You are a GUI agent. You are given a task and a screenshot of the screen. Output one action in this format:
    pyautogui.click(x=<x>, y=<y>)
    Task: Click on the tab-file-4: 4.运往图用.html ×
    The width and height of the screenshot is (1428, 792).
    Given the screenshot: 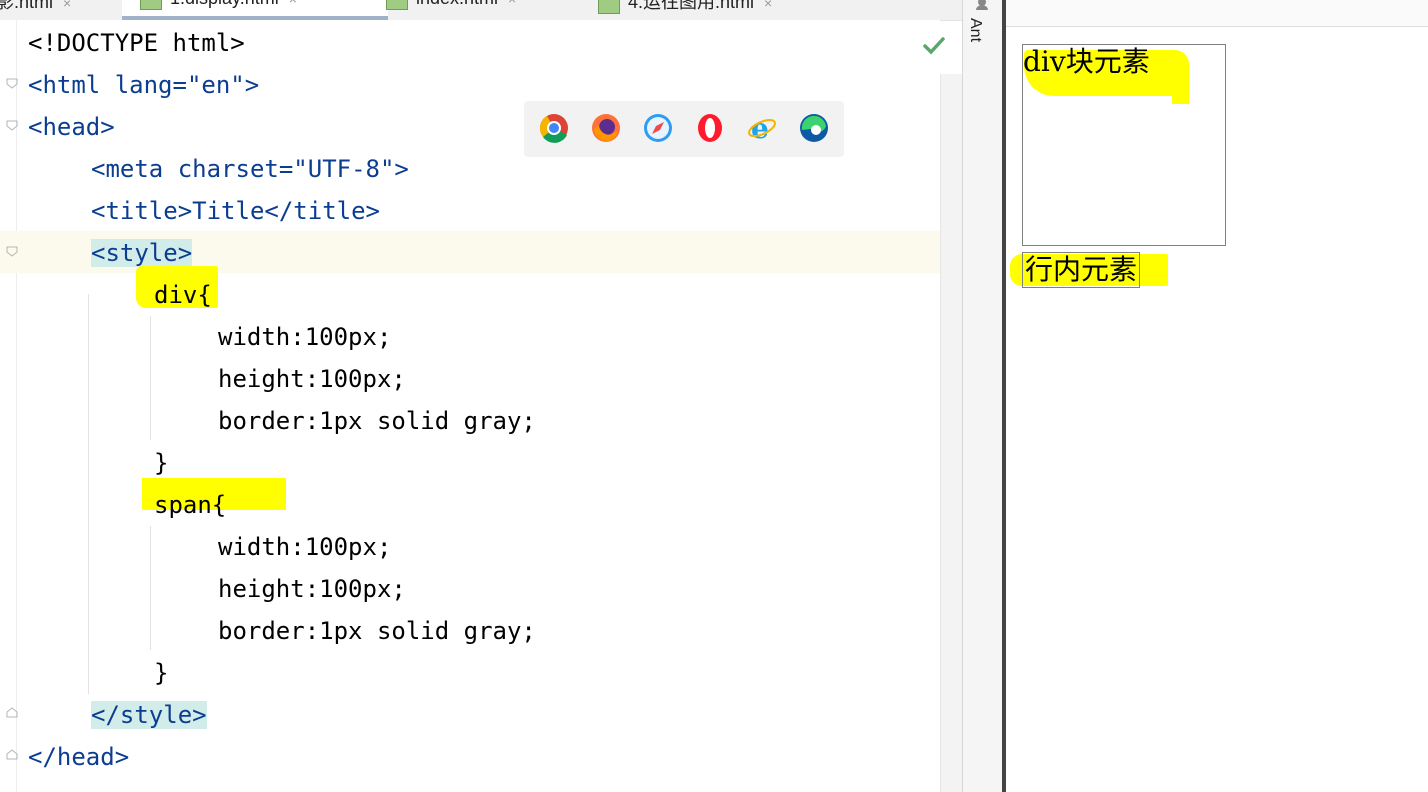 What is the action you would take?
    pyautogui.click(x=685, y=9)
    